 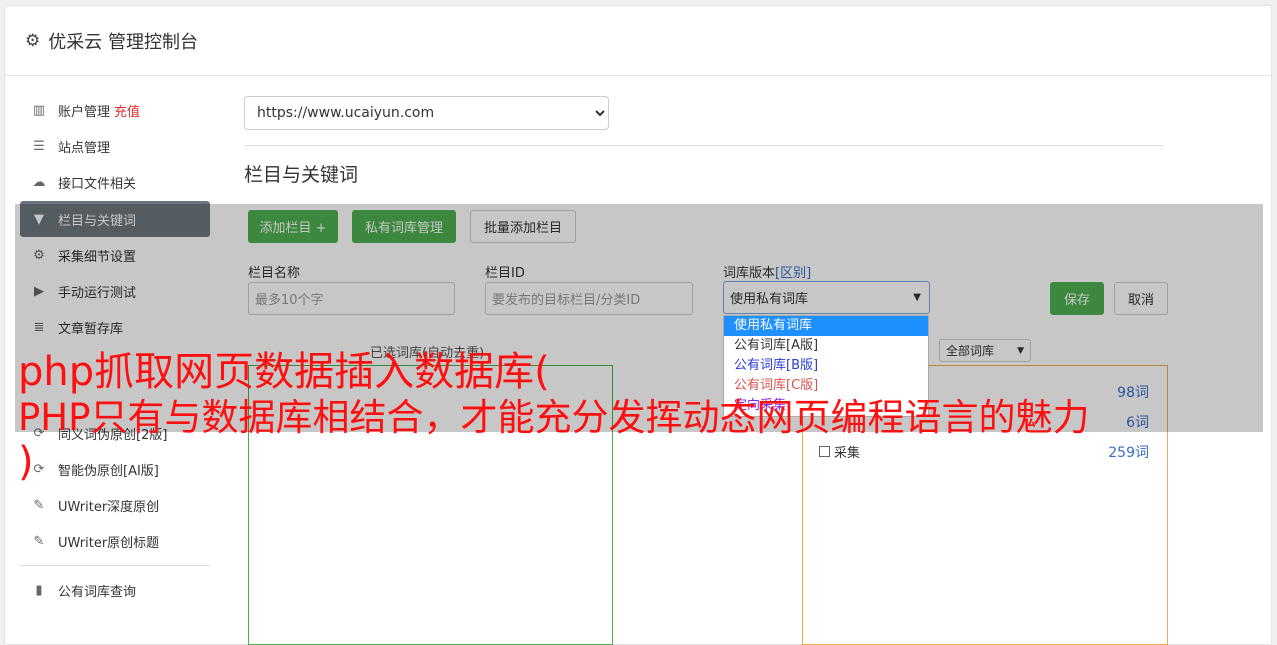 What do you see at coordinates (115, 565) in the screenshot?
I see `sidebar-divider` at bounding box center [115, 565].